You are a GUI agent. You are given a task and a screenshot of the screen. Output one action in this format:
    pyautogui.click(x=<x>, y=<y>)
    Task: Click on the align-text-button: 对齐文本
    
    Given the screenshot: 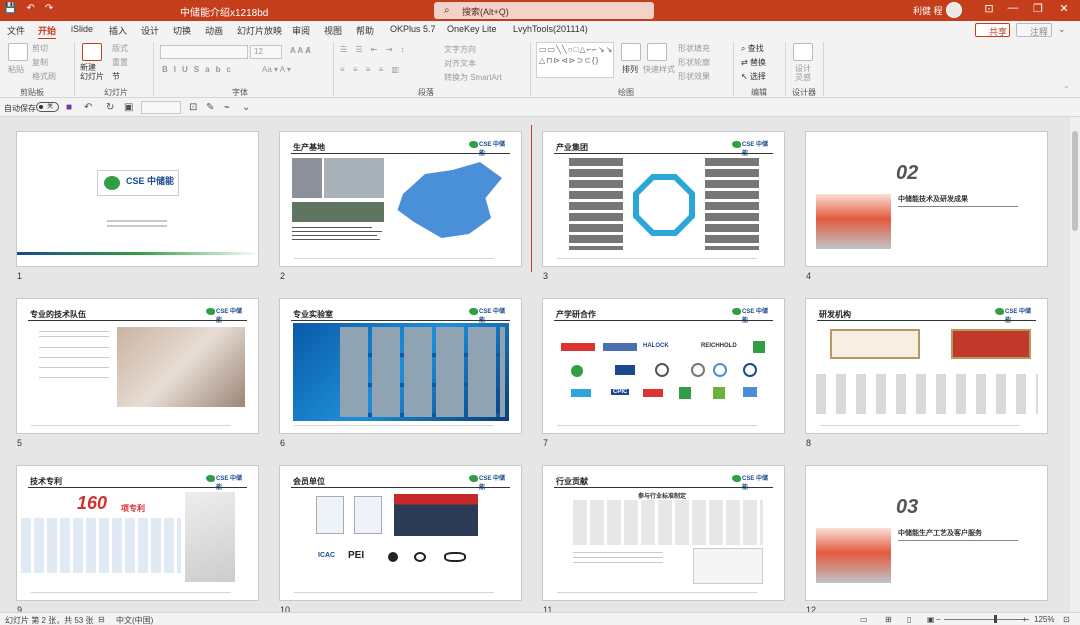 What is the action you would take?
    pyautogui.click(x=460, y=63)
    